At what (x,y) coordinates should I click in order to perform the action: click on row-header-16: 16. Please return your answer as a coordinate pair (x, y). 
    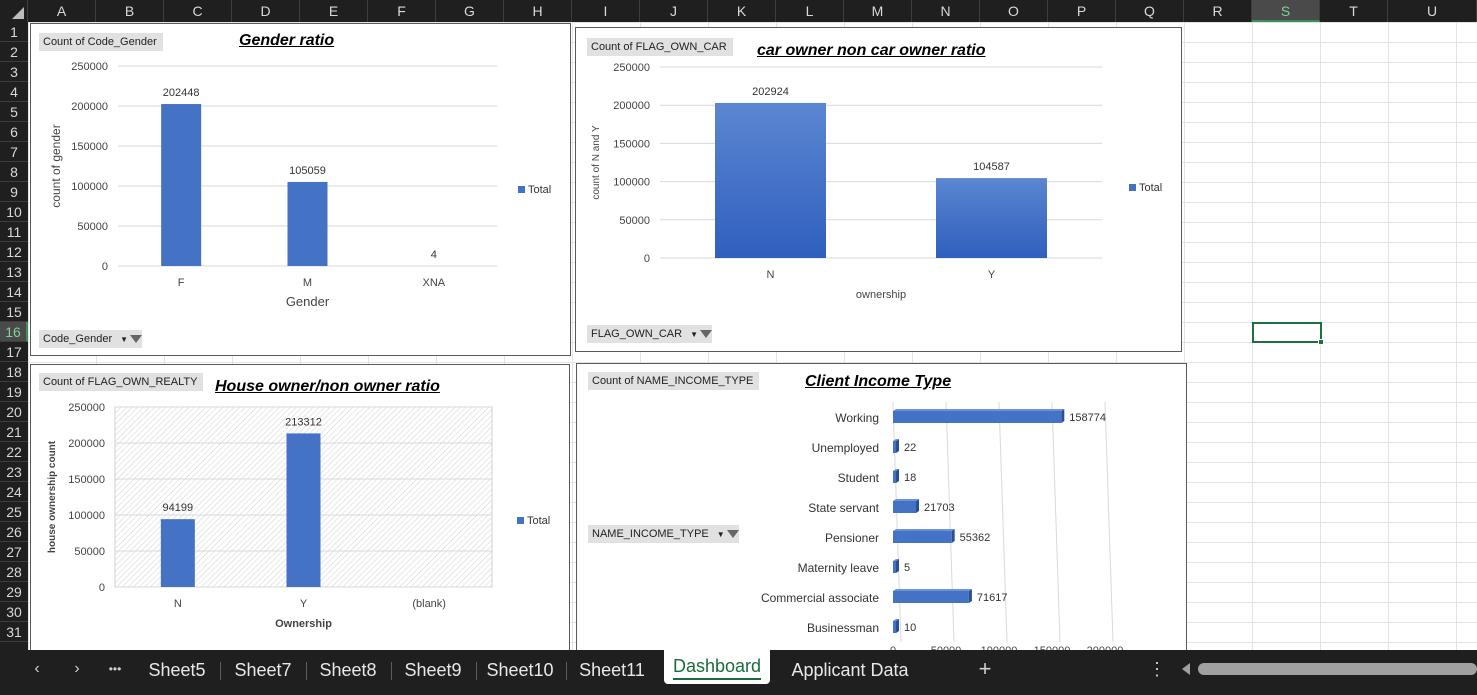
    Looking at the image, I should click on (14, 332).